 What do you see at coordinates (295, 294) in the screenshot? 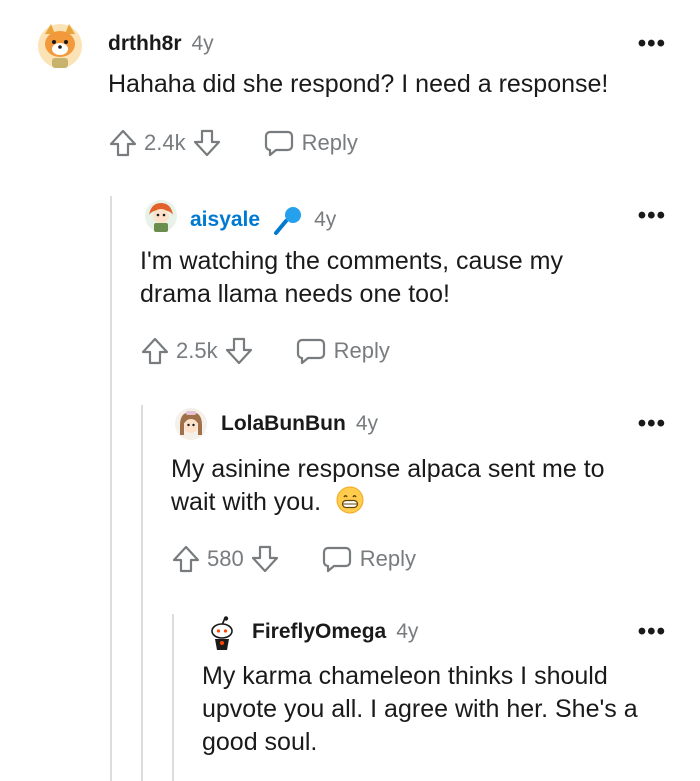
I see `comment-text-line: drama llama needs one too!` at bounding box center [295, 294].